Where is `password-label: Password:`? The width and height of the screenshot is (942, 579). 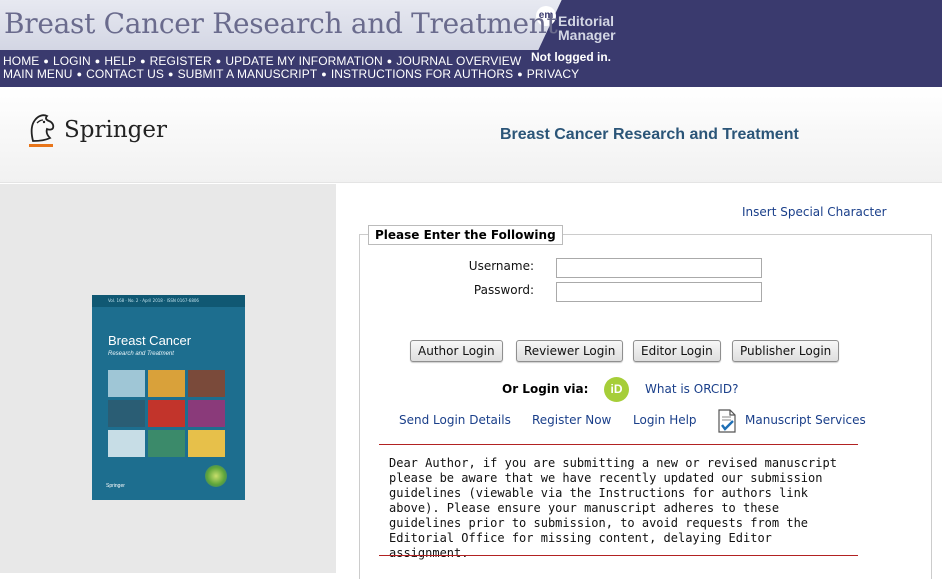
password-label: Password: is located at coordinates (503, 290).